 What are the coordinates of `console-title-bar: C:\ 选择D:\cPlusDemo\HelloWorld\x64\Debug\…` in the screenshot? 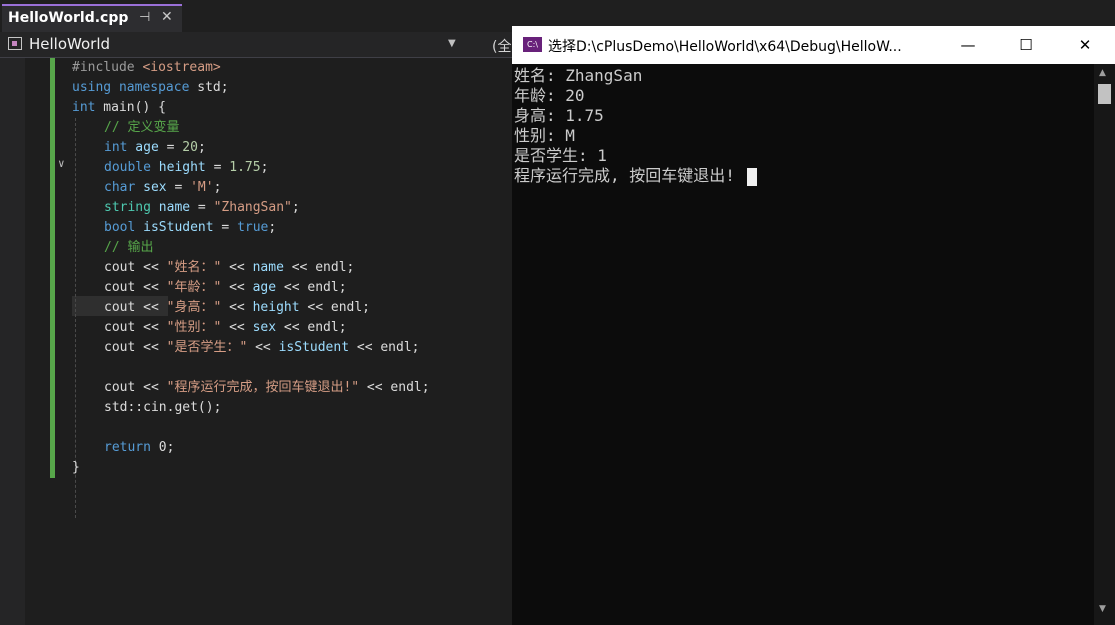 It's located at (813, 45).